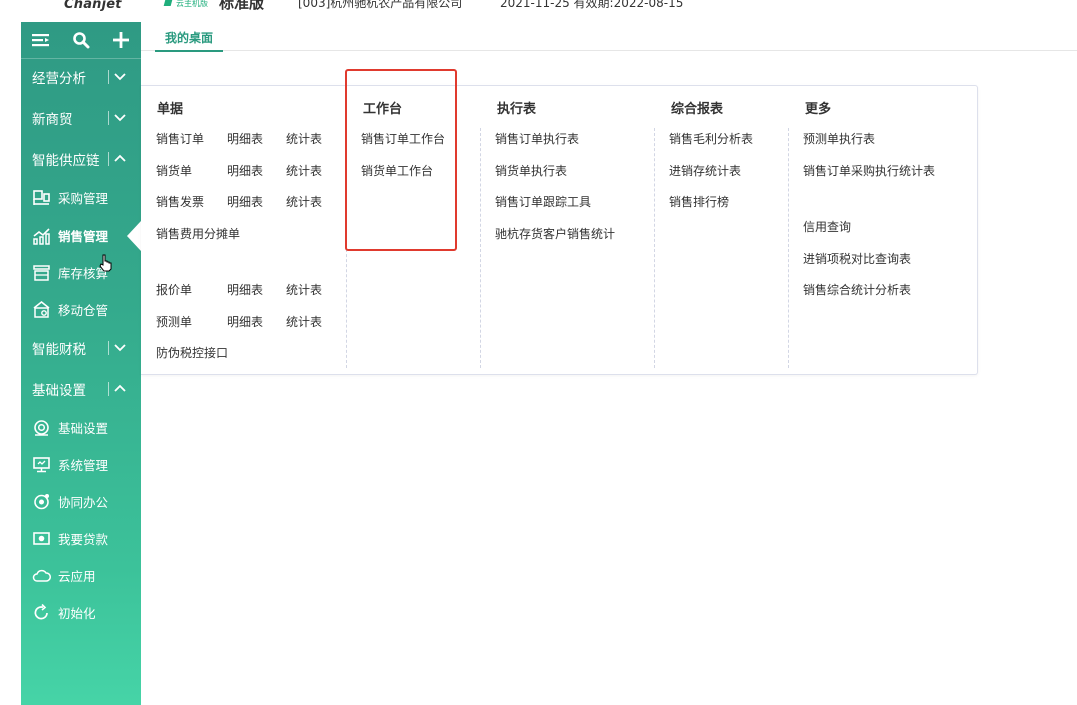 The image size is (1077, 705). I want to click on link-inventory-stats: 进销存统计表, so click(705, 170).